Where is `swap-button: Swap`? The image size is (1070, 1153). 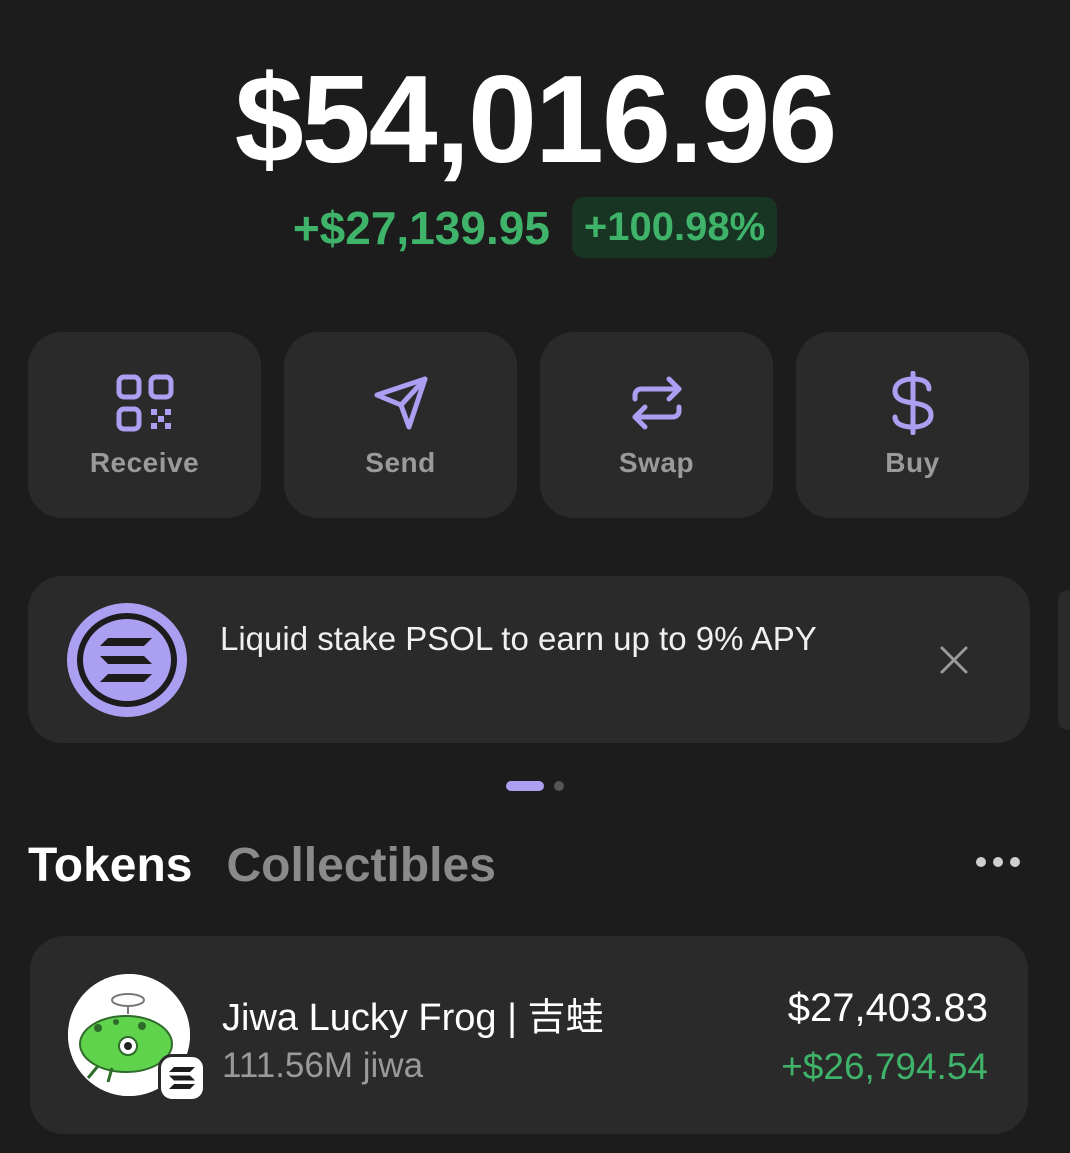 swap-button: Swap is located at coordinates (656, 425).